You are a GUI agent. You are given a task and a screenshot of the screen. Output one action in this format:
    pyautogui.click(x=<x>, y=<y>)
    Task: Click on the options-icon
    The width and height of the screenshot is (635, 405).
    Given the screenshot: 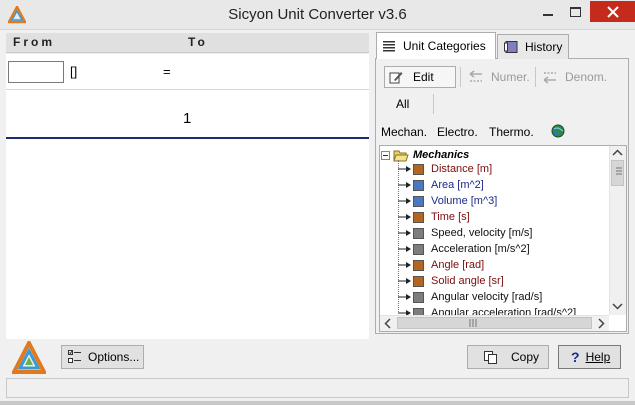 What is the action you would take?
    pyautogui.click(x=74, y=356)
    